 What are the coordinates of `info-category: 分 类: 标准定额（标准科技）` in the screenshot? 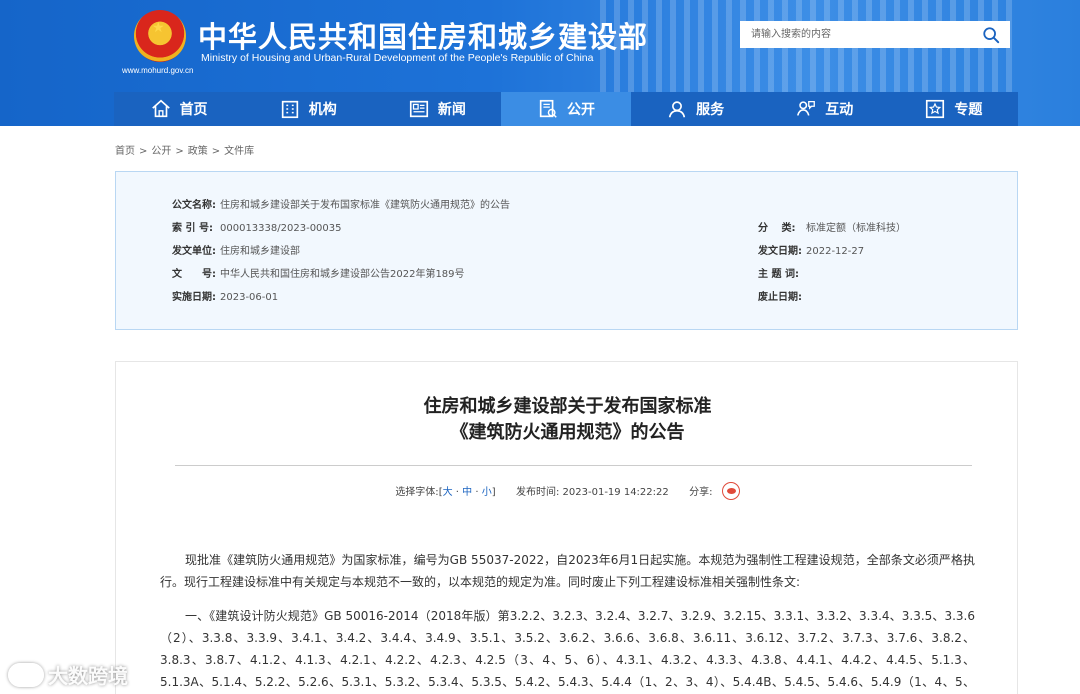 It's located at (832, 228).